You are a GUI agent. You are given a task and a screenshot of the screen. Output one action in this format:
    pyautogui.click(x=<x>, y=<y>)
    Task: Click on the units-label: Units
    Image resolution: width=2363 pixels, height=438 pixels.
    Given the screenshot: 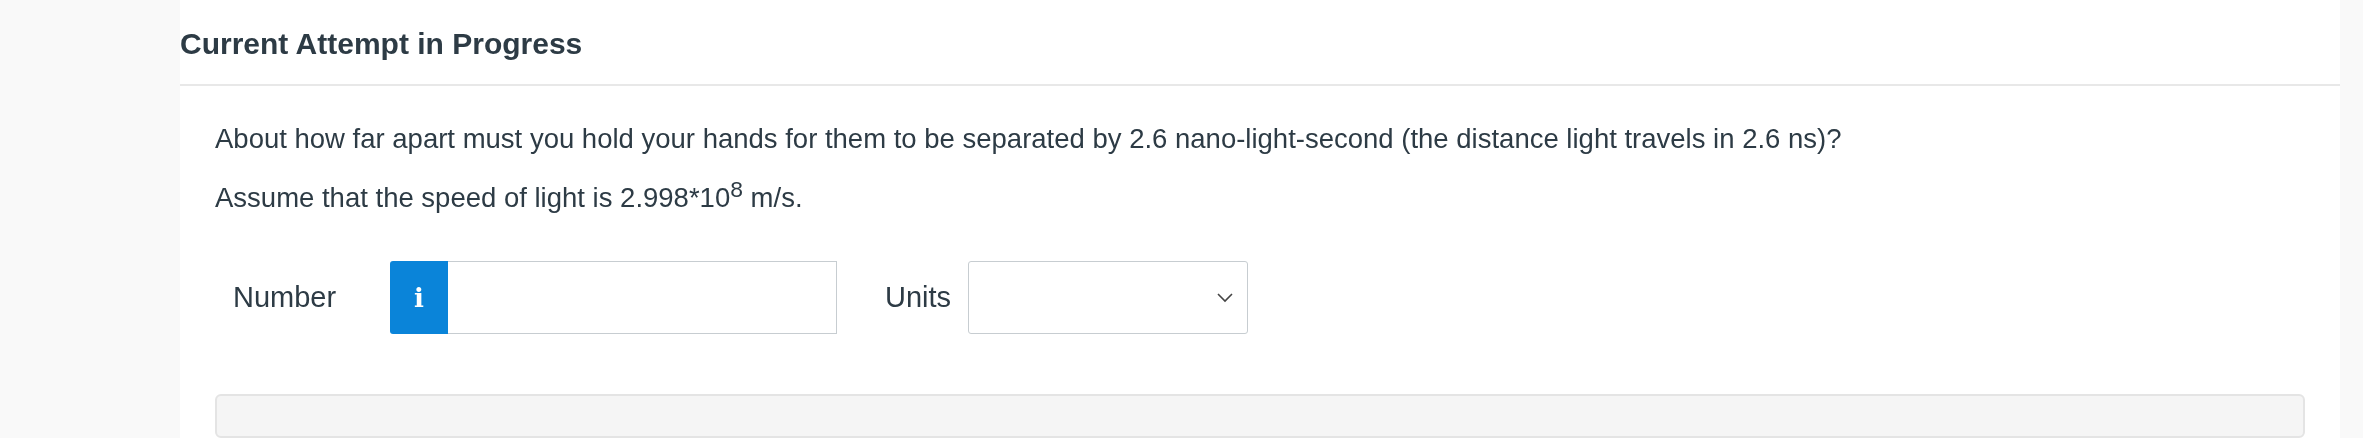 What is the action you would take?
    pyautogui.click(x=919, y=297)
    